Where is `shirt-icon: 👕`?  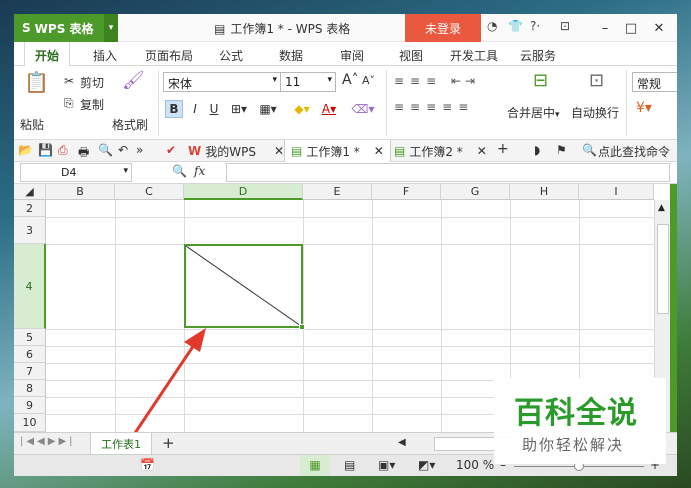
shirt-icon: 👕 is located at coordinates (515, 26).